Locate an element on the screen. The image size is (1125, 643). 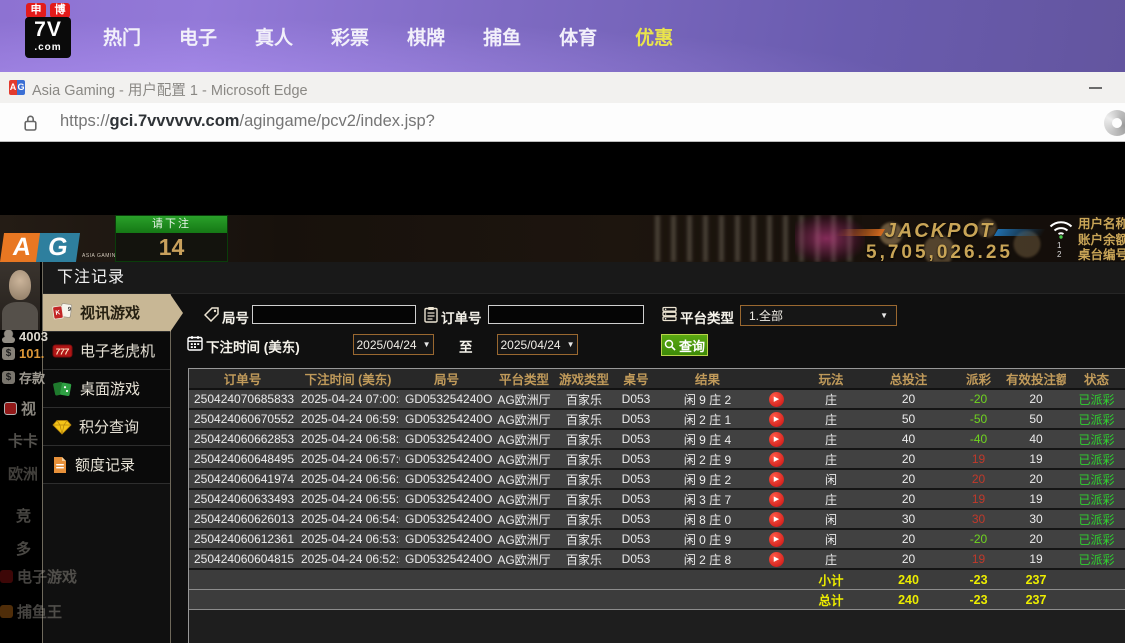
nav-item-lottery: 彩票 is located at coordinates (350, 36).